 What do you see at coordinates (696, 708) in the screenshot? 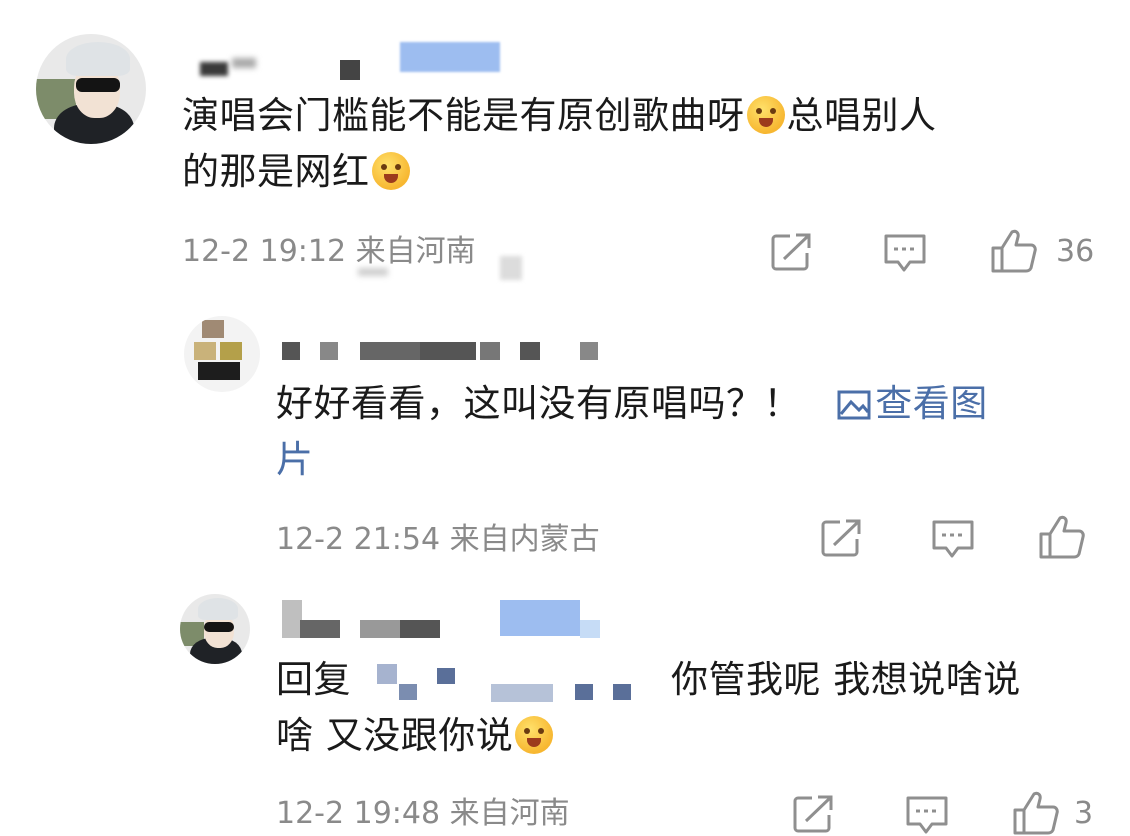
I see `comment-text: 回复 你管我呢 我想说啥说 啥 又没跟你说` at bounding box center [696, 708].